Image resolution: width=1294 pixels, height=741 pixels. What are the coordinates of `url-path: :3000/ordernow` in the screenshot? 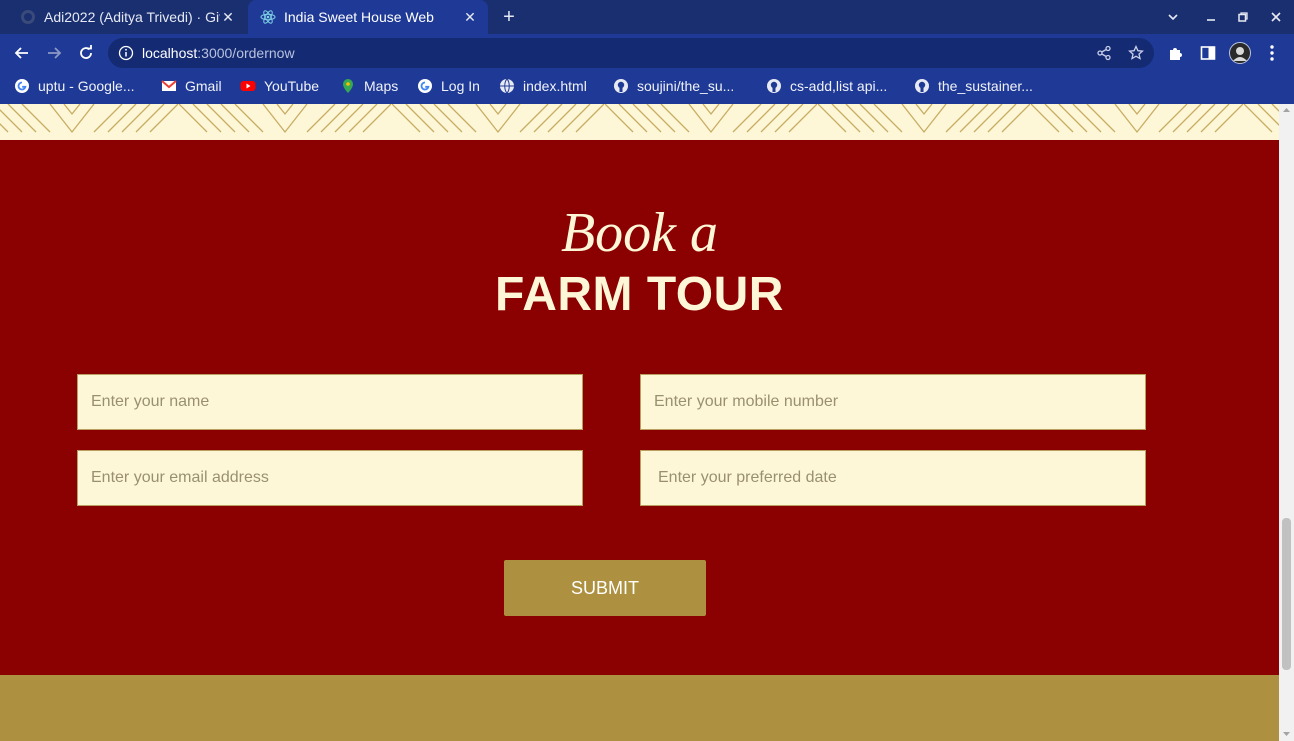 It's located at (246, 53).